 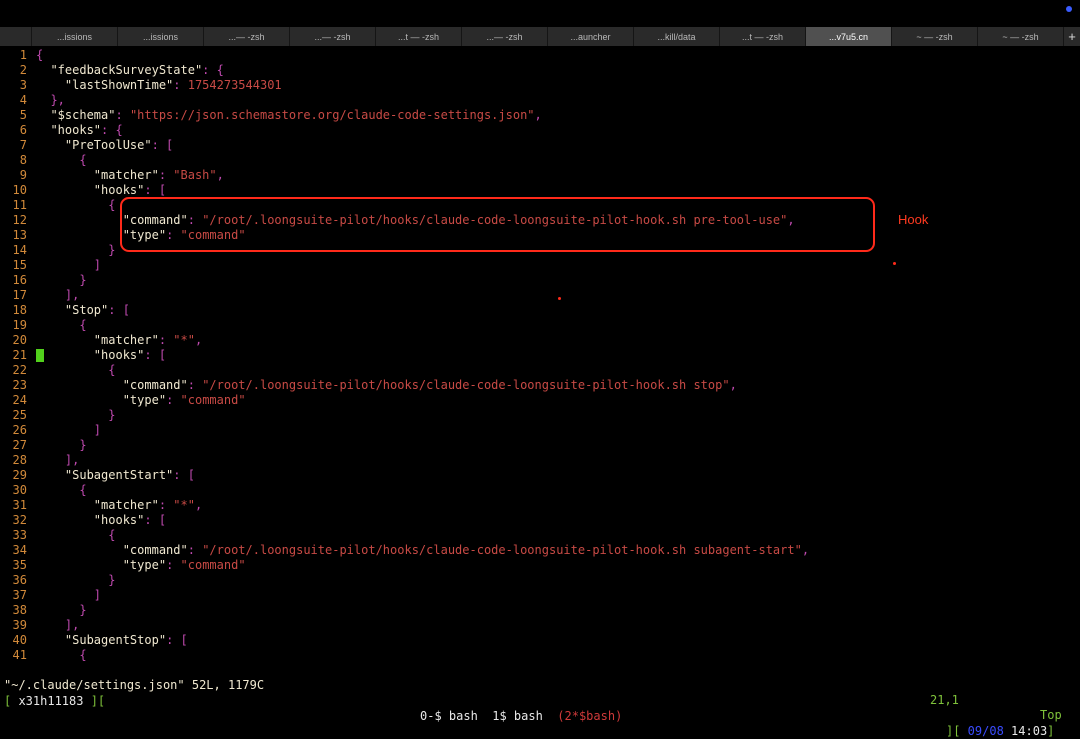 I want to click on line-number: 37, so click(x=19, y=595).